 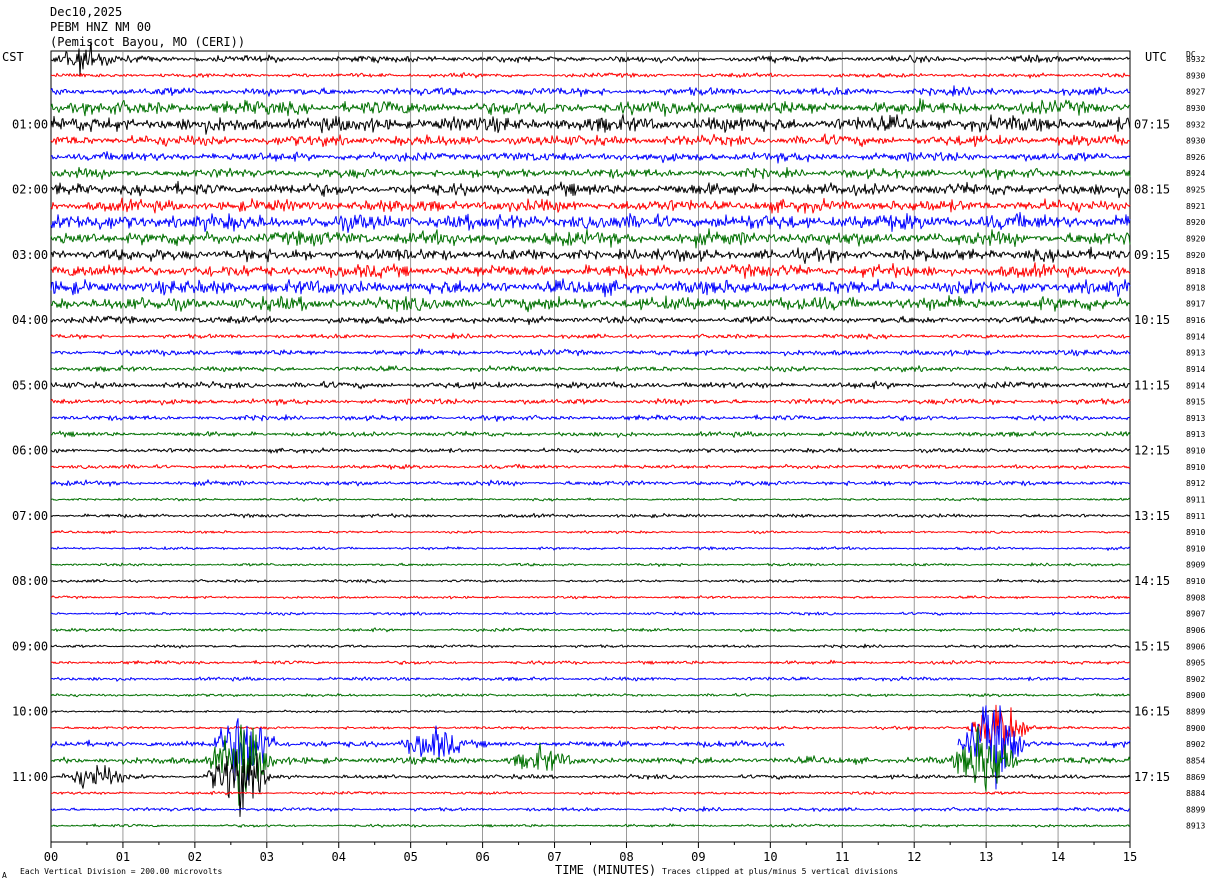 I want to click on cst-hour-label: 10:00, so click(x=30, y=712).